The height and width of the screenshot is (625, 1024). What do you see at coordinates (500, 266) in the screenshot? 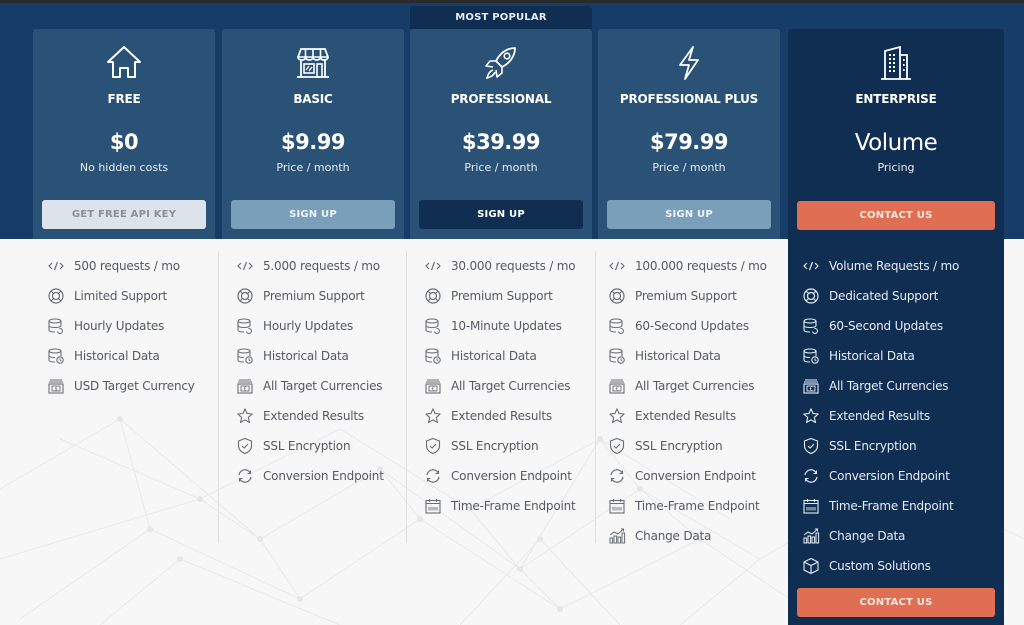
I see `feature-item: 30.000 requests / mo` at bounding box center [500, 266].